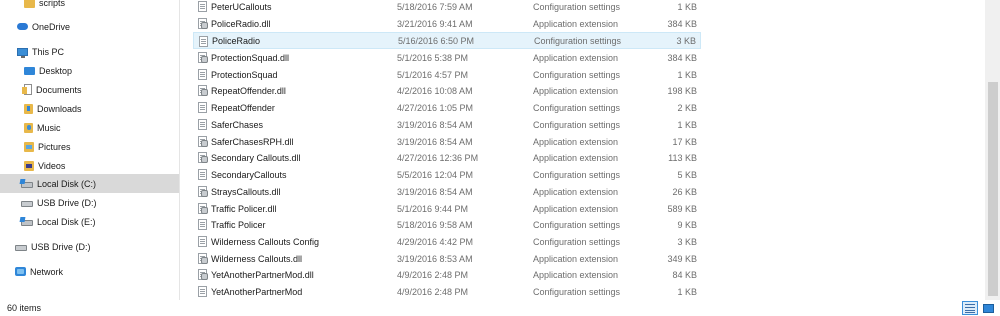  I want to click on music-icon, so click(28, 127).